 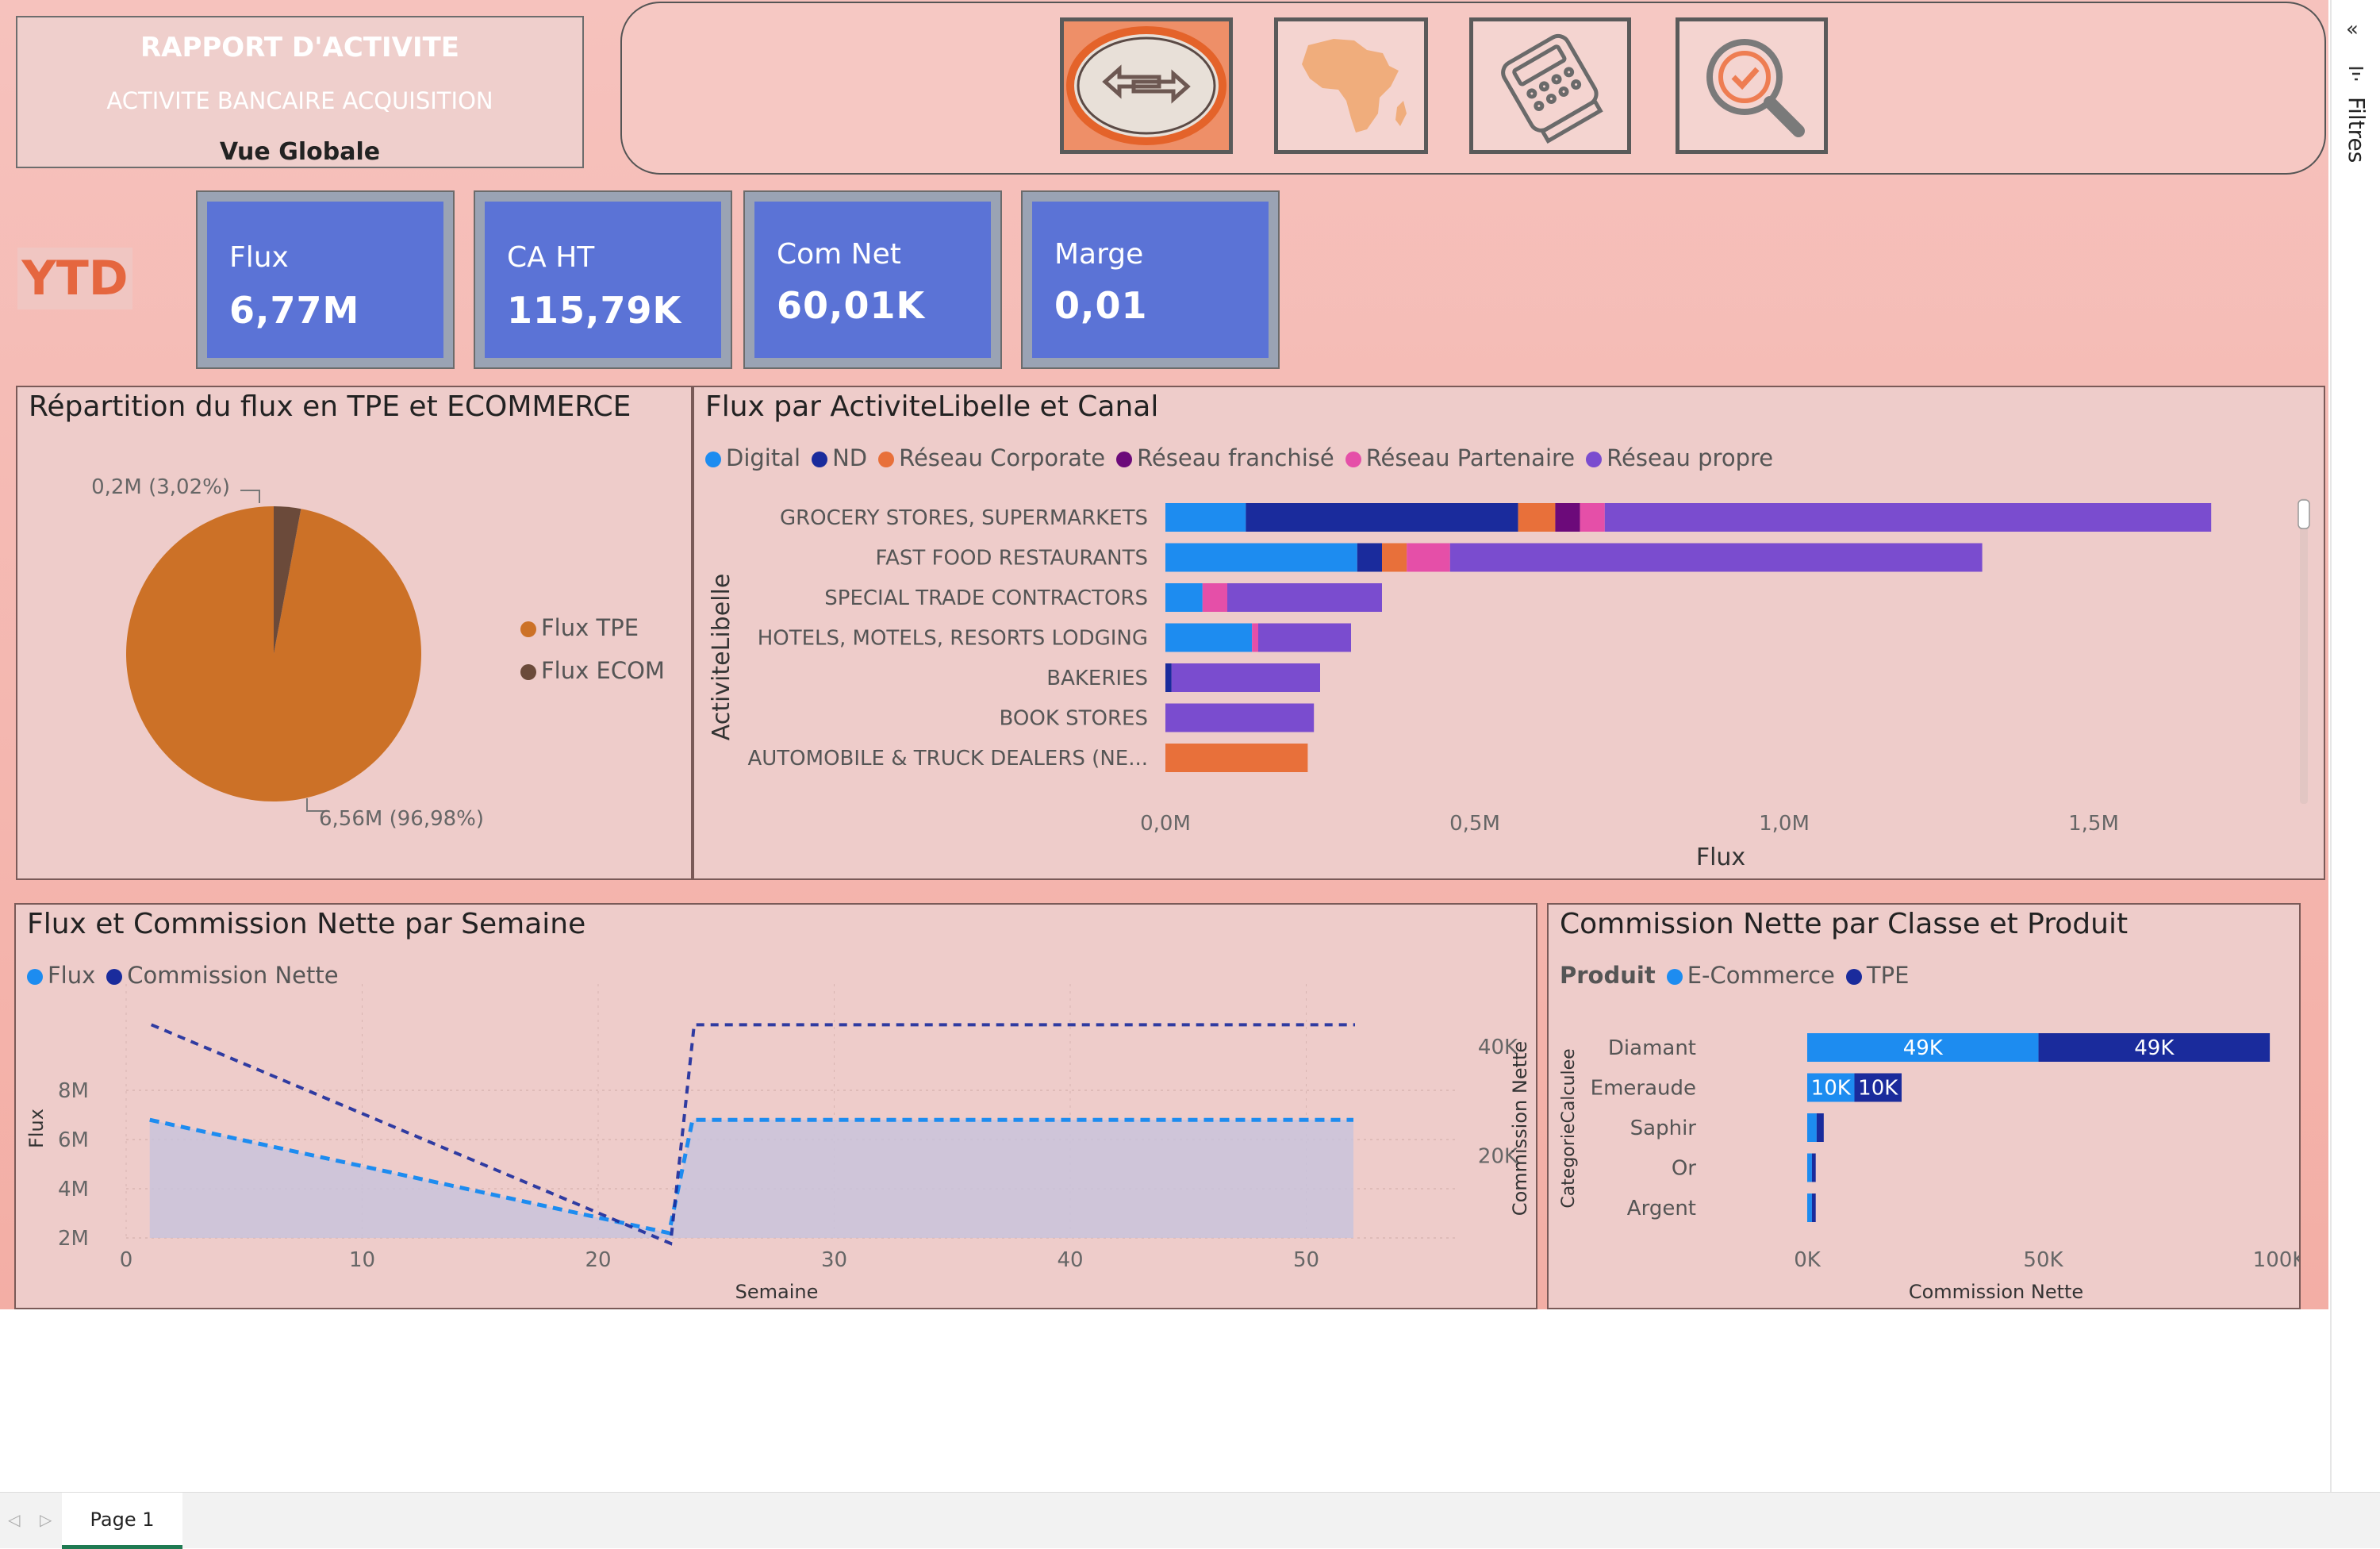 What do you see at coordinates (592, 627) in the screenshot?
I see `legend-item-tpe: Flux TPE` at bounding box center [592, 627].